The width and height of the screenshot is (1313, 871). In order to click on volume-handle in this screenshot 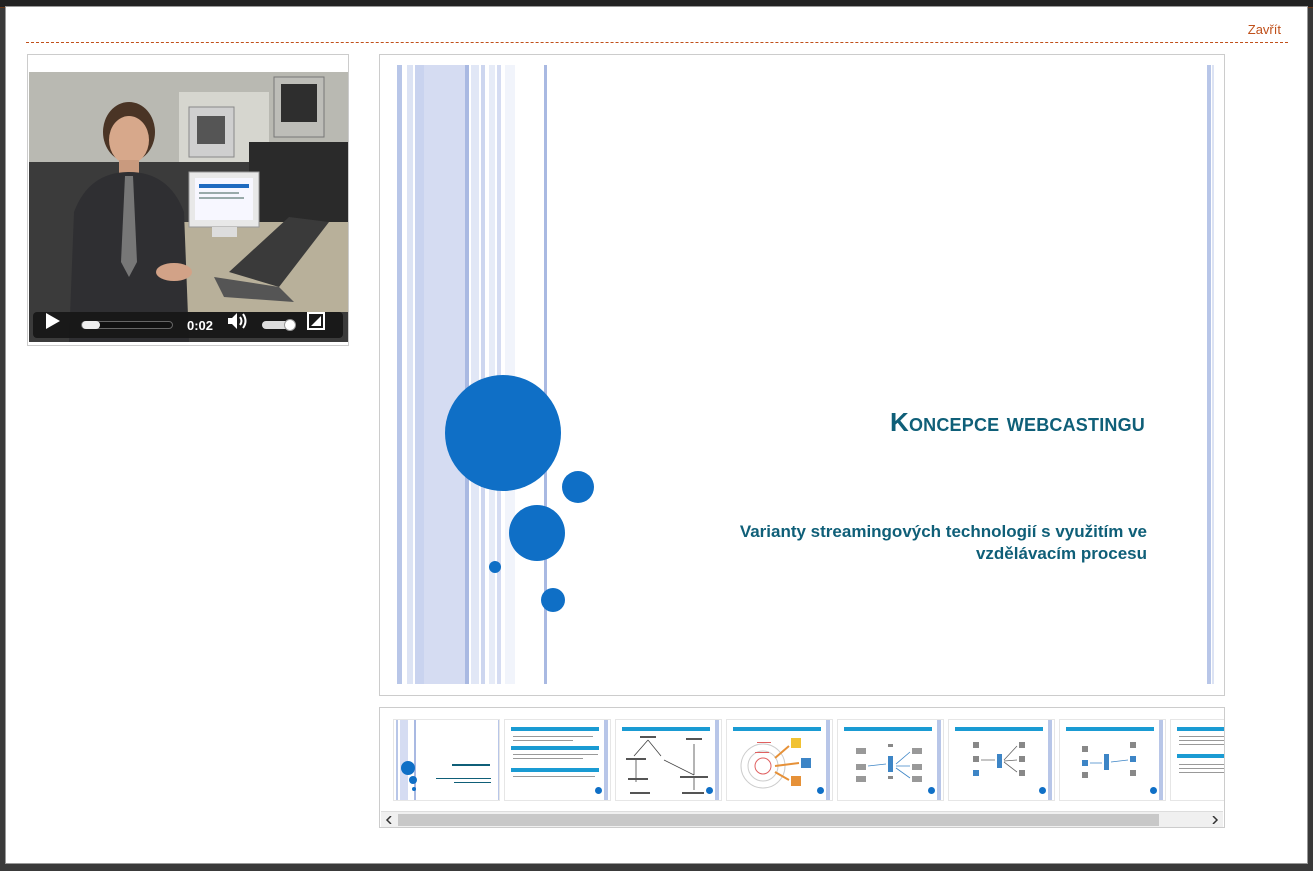, I will do `click(290, 325)`.